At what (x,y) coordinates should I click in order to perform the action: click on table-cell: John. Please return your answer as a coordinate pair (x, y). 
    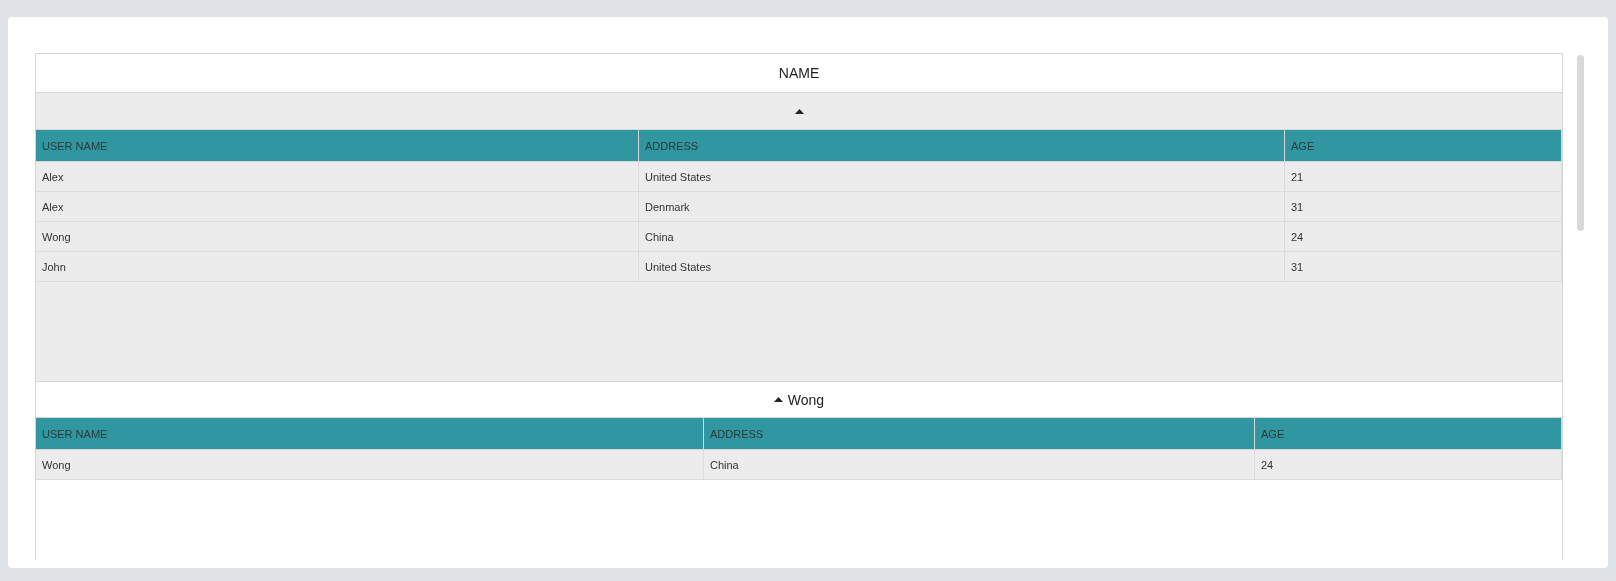
    Looking at the image, I should click on (337, 267).